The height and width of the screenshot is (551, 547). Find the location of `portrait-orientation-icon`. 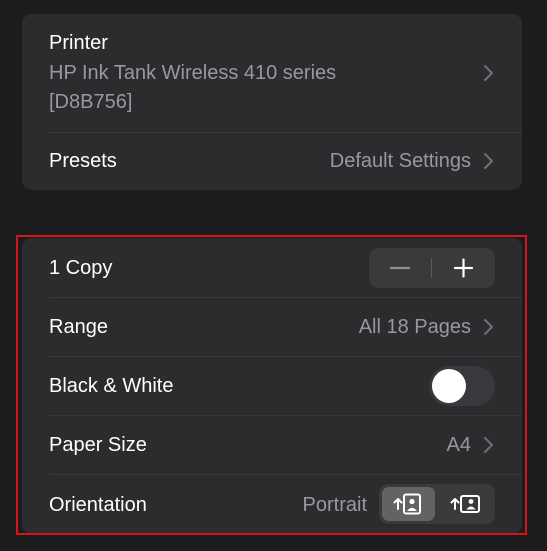

portrait-orientation-icon is located at coordinates (407, 504).